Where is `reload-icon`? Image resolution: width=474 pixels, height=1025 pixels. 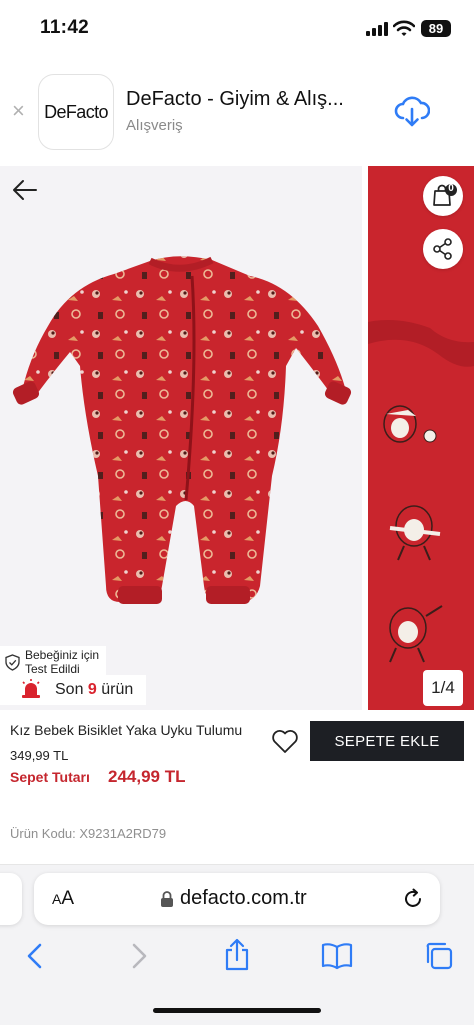 reload-icon is located at coordinates (413, 899).